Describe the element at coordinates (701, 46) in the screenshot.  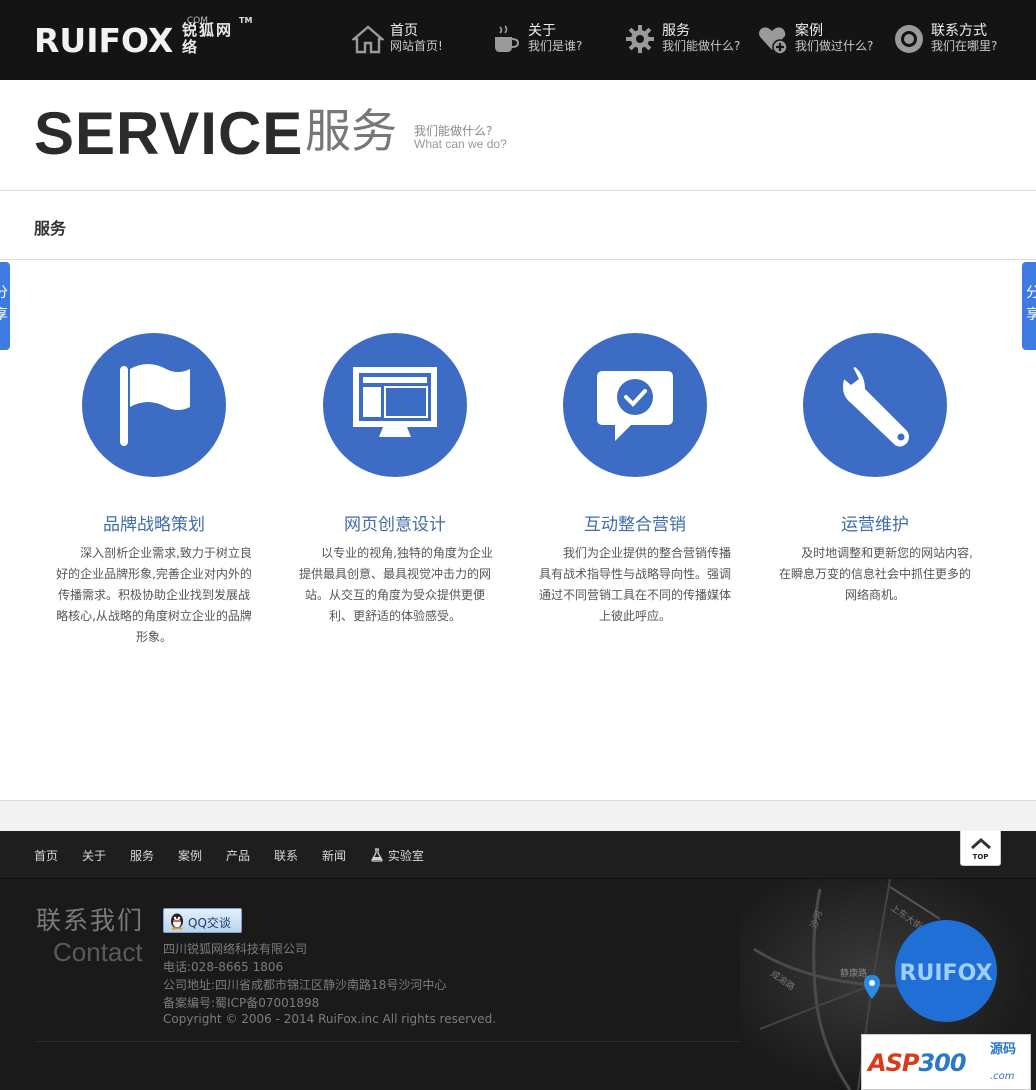
I see `nav-service-subtitle: 我们能做什么?` at that location.